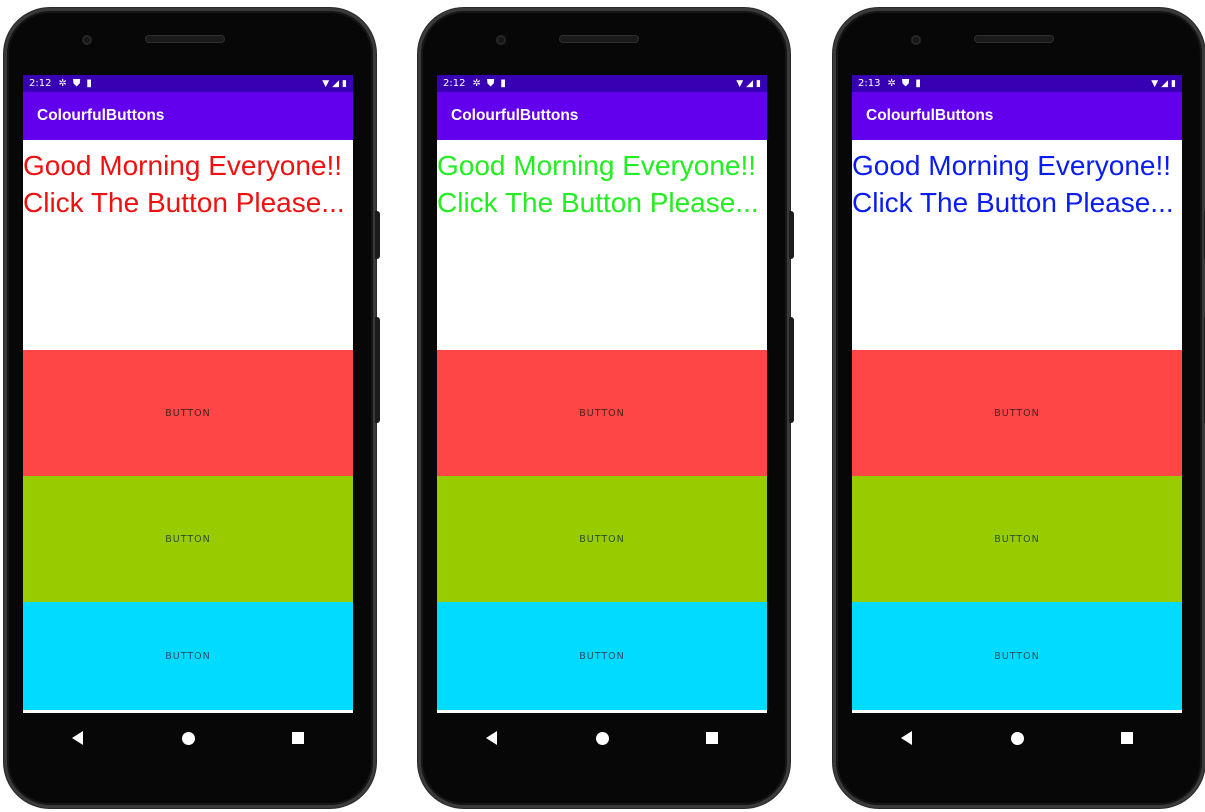 The width and height of the screenshot is (1205, 812). What do you see at coordinates (869, 83) in the screenshot?
I see `status-time: 2:13` at bounding box center [869, 83].